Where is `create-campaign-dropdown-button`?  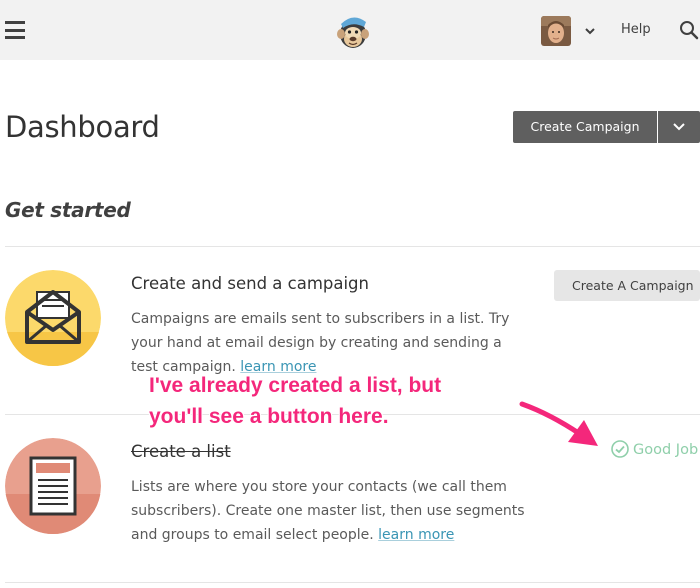
create-campaign-dropdown-button is located at coordinates (679, 127).